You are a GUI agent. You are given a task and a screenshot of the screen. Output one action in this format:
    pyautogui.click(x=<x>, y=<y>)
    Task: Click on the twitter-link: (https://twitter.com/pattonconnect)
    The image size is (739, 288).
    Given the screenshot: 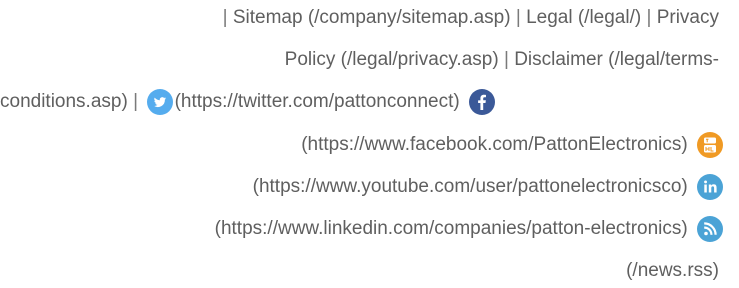 What is the action you would take?
    pyautogui.click(x=317, y=101)
    